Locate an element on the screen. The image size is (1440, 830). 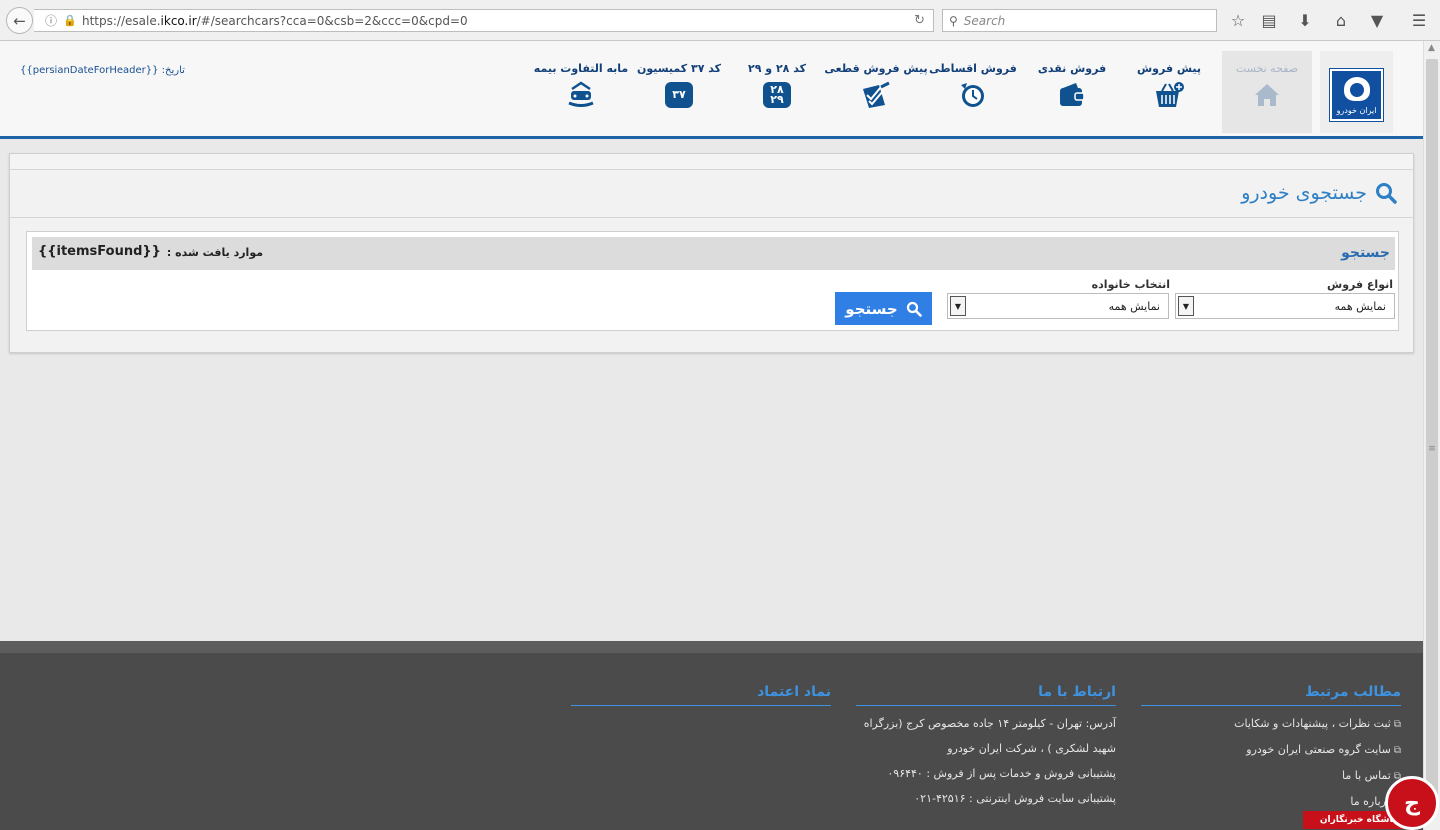
horse-logo-icon is located at coordinates (1357, 89).